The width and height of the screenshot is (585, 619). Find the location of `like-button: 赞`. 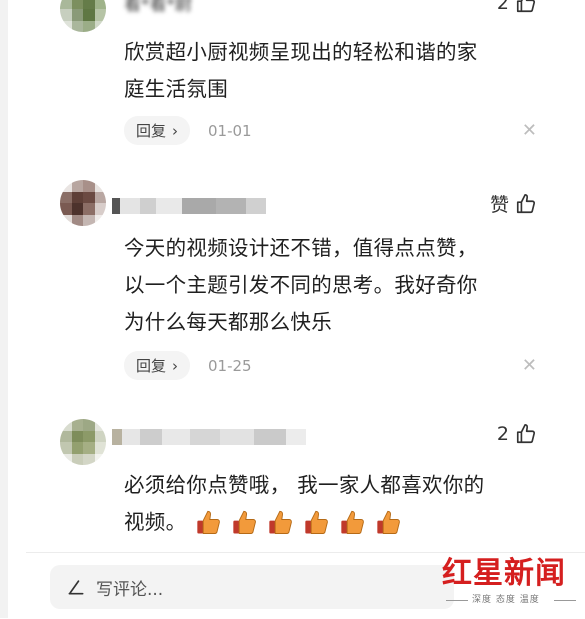

like-button: 赞 is located at coordinates (513, 203).